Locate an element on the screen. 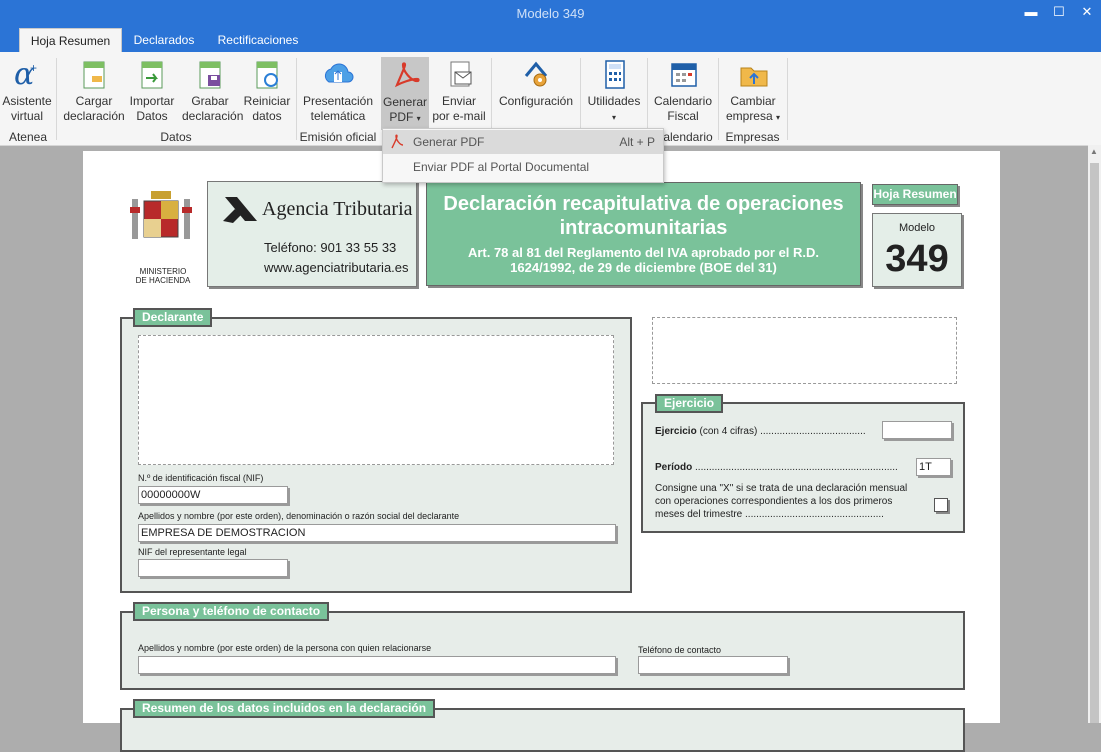  group-datos: Datos is located at coordinates (176, 137).